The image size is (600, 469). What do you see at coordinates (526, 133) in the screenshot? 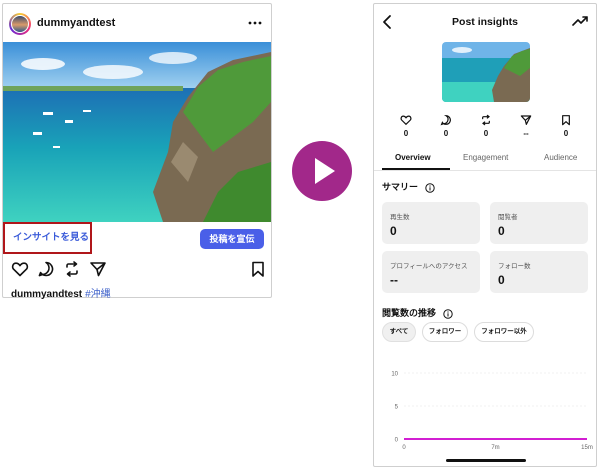
I see `stat-value: --` at bounding box center [526, 133].